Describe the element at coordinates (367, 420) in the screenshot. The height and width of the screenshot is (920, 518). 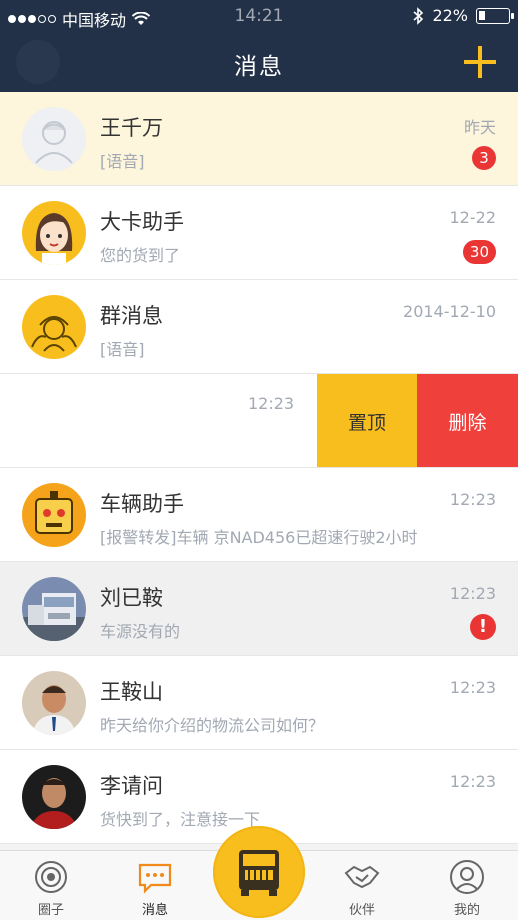
I see `pin-button: 置顶` at that location.